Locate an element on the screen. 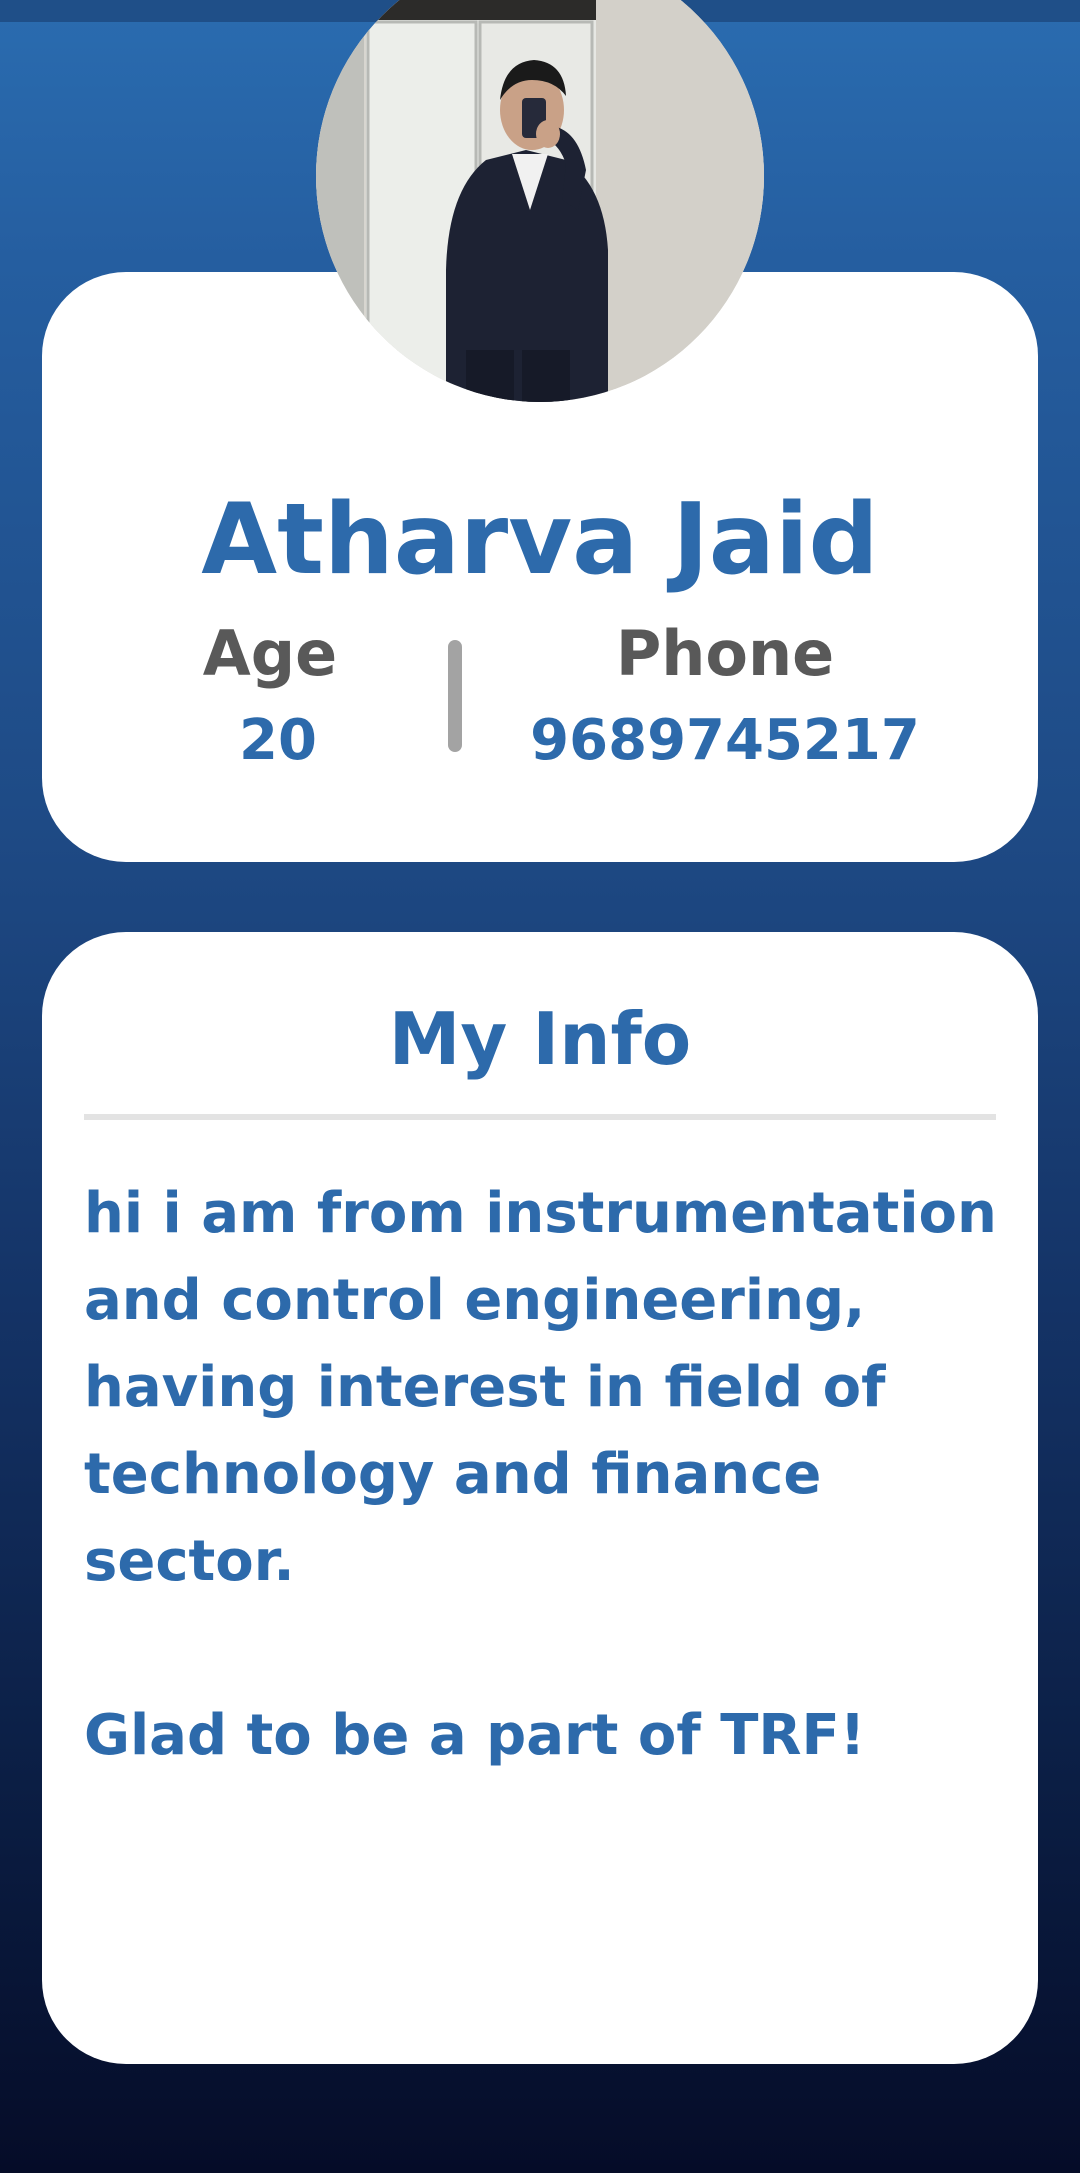 The height and width of the screenshot is (2173, 1080). info-title: My Info is located at coordinates (540, 1039).